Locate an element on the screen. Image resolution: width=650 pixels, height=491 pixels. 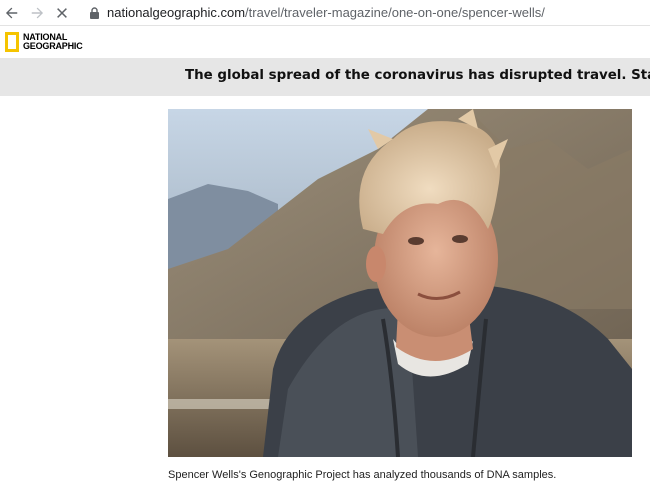
lock-icon is located at coordinates (94, 13).